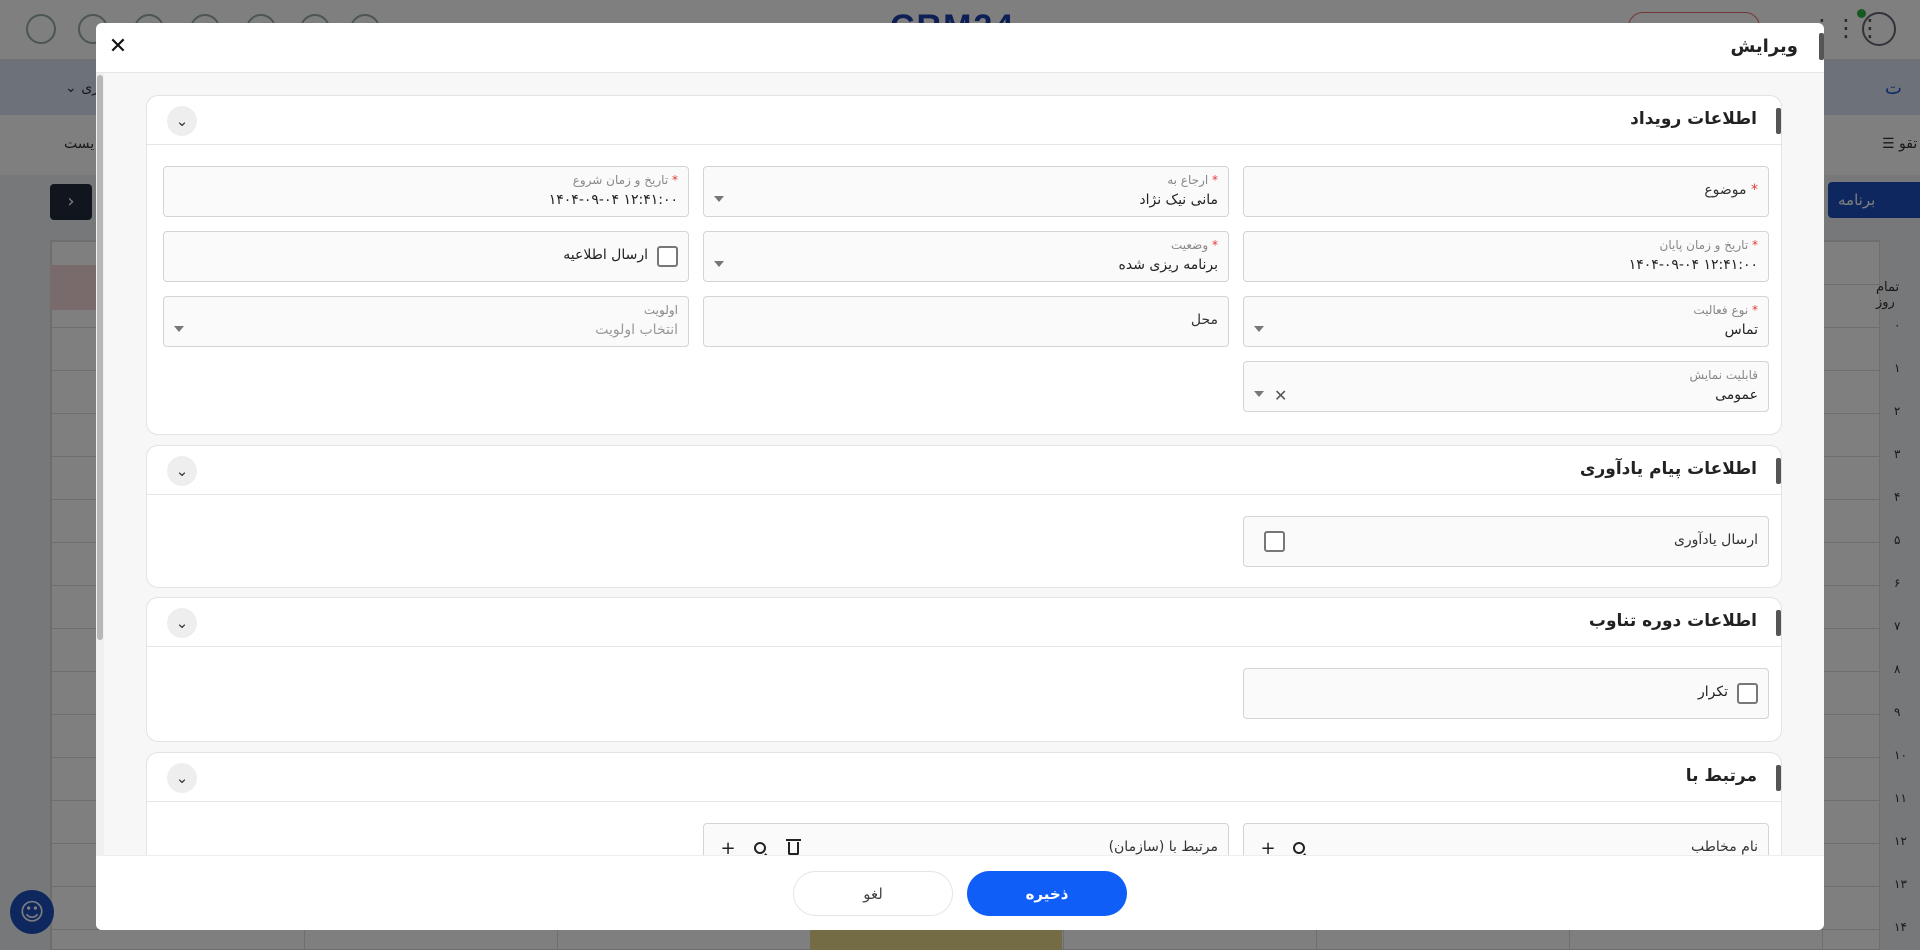  Describe the element at coordinates (1736, 395) in the screenshot. I see `visibility-value: عمومی` at that location.